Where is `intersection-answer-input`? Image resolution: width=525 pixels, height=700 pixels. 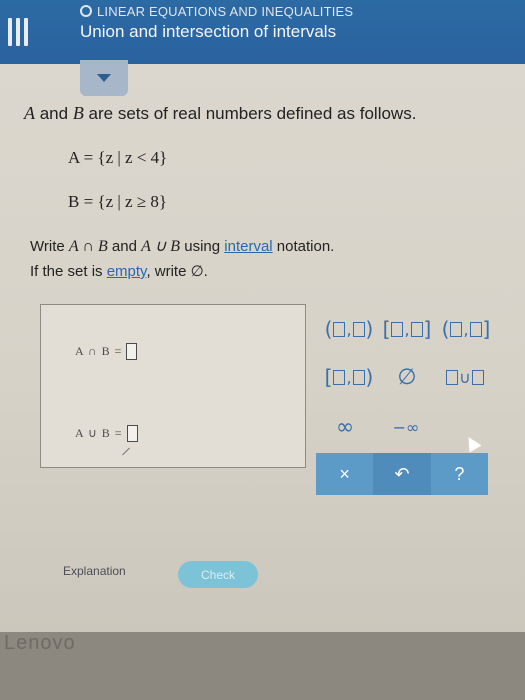
intersection-answer-input is located at coordinates (132, 351).